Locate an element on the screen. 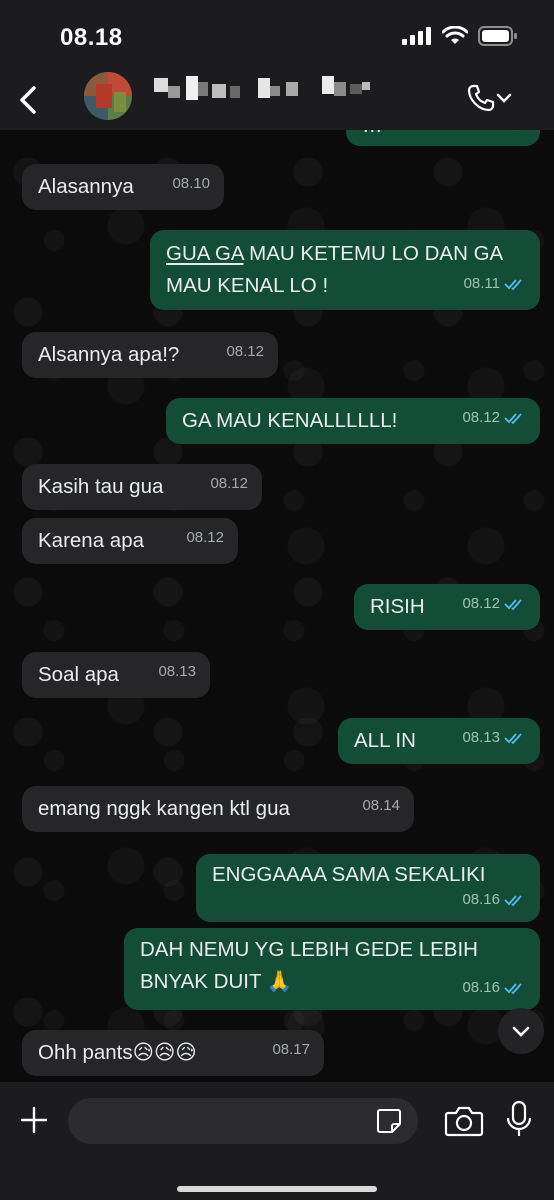  message-time: 08.17 is located at coordinates (291, 1049).